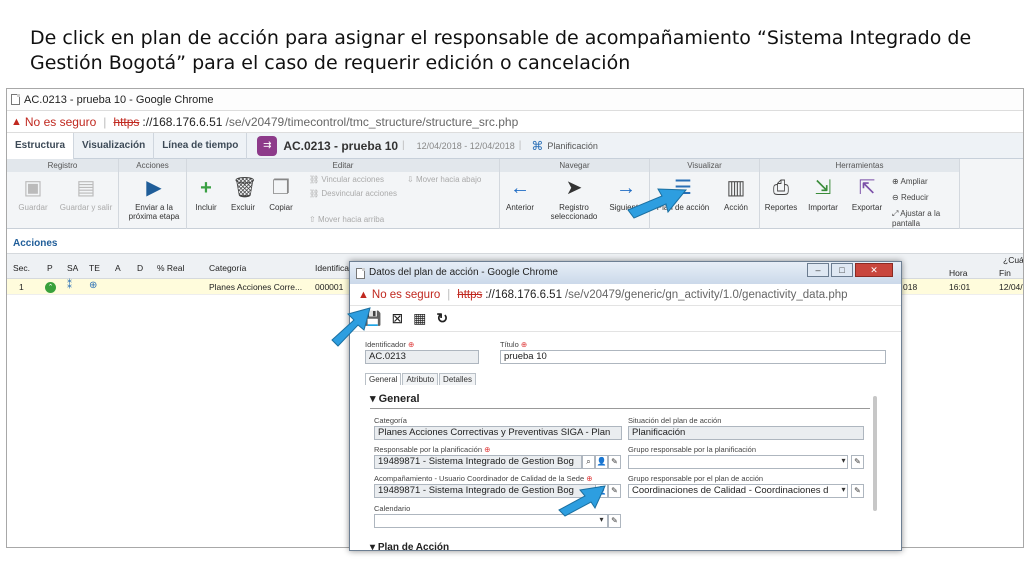  Describe the element at coordinates (33, 188) in the screenshot. I see `save-icon: ▣` at that location.